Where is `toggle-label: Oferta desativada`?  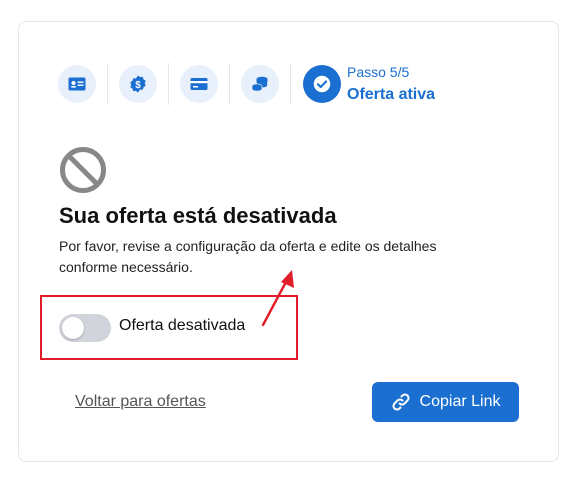 toggle-label: Oferta desativada is located at coordinates (182, 325).